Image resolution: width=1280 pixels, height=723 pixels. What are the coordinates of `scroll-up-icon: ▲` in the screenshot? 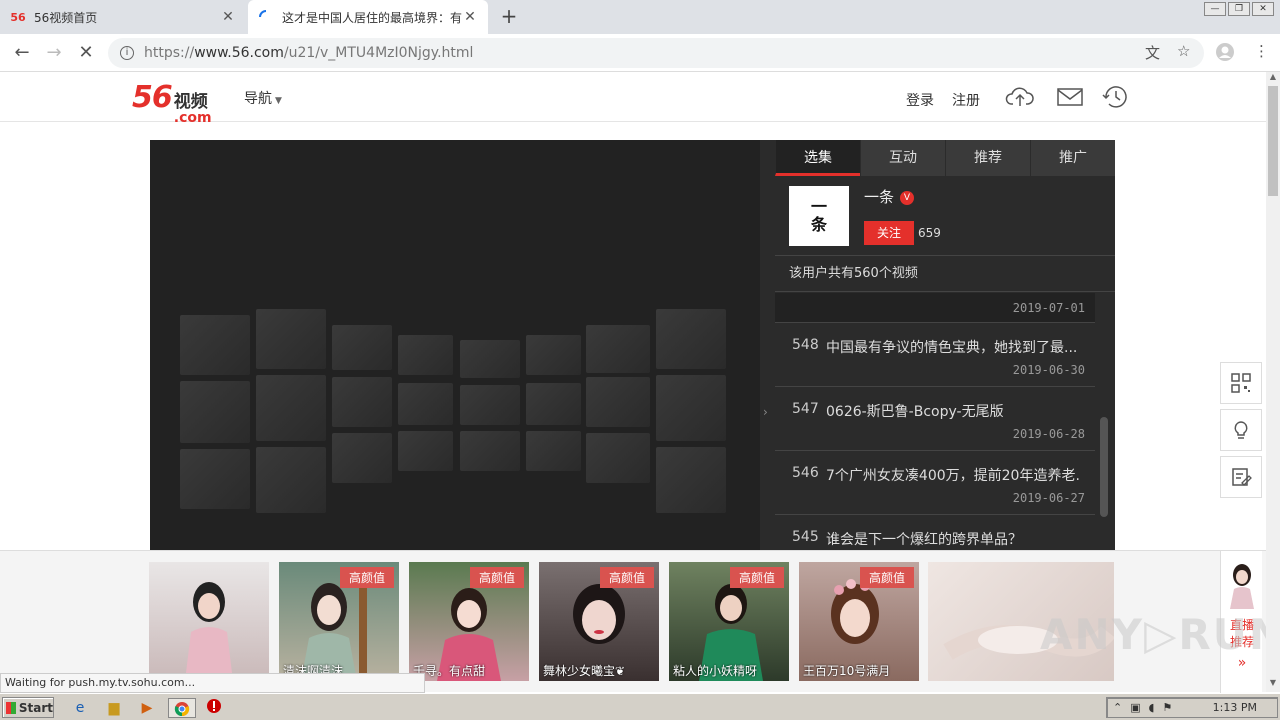 It's located at (1273, 78).